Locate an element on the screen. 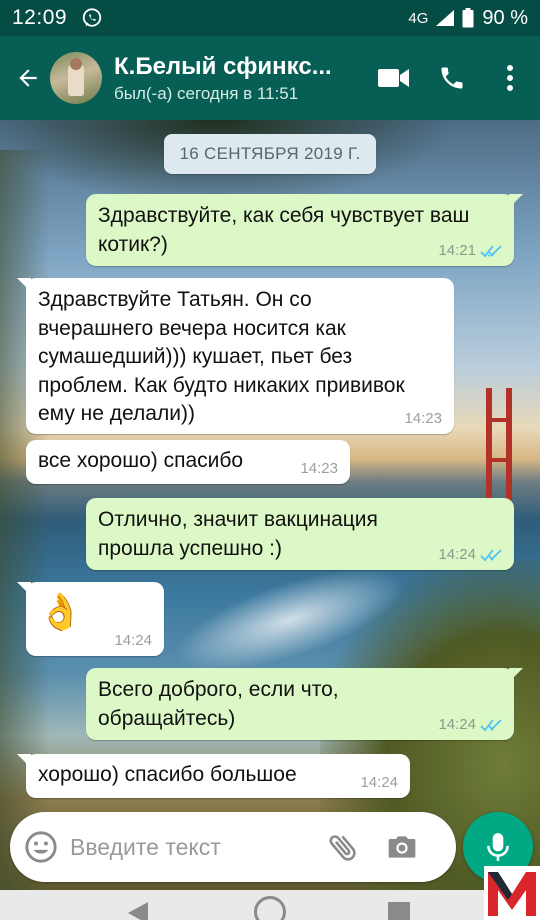 The height and width of the screenshot is (920, 540). message-incoming: хорошо) спасибо большое 14:24 is located at coordinates (213, 776).